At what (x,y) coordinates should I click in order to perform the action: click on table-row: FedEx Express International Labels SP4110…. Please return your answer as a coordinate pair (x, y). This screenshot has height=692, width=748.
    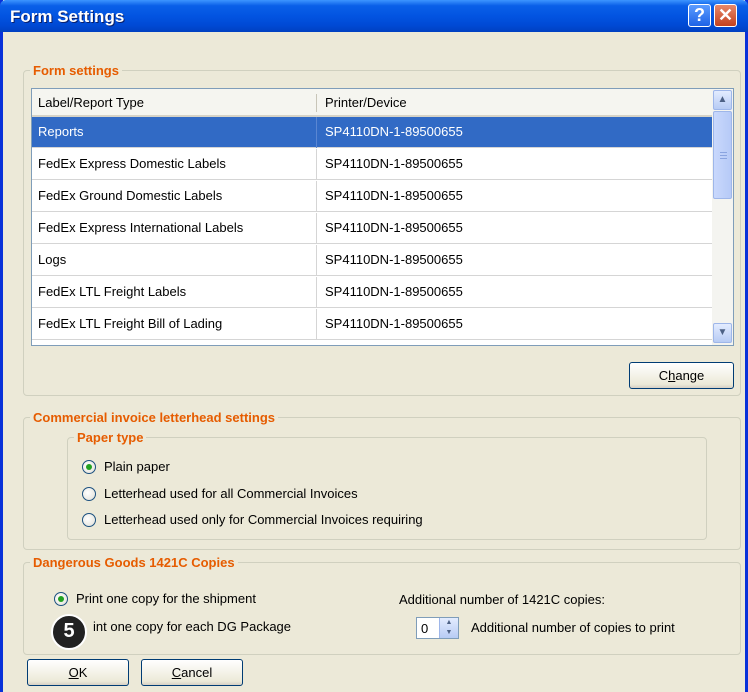
    Looking at the image, I should click on (372, 228).